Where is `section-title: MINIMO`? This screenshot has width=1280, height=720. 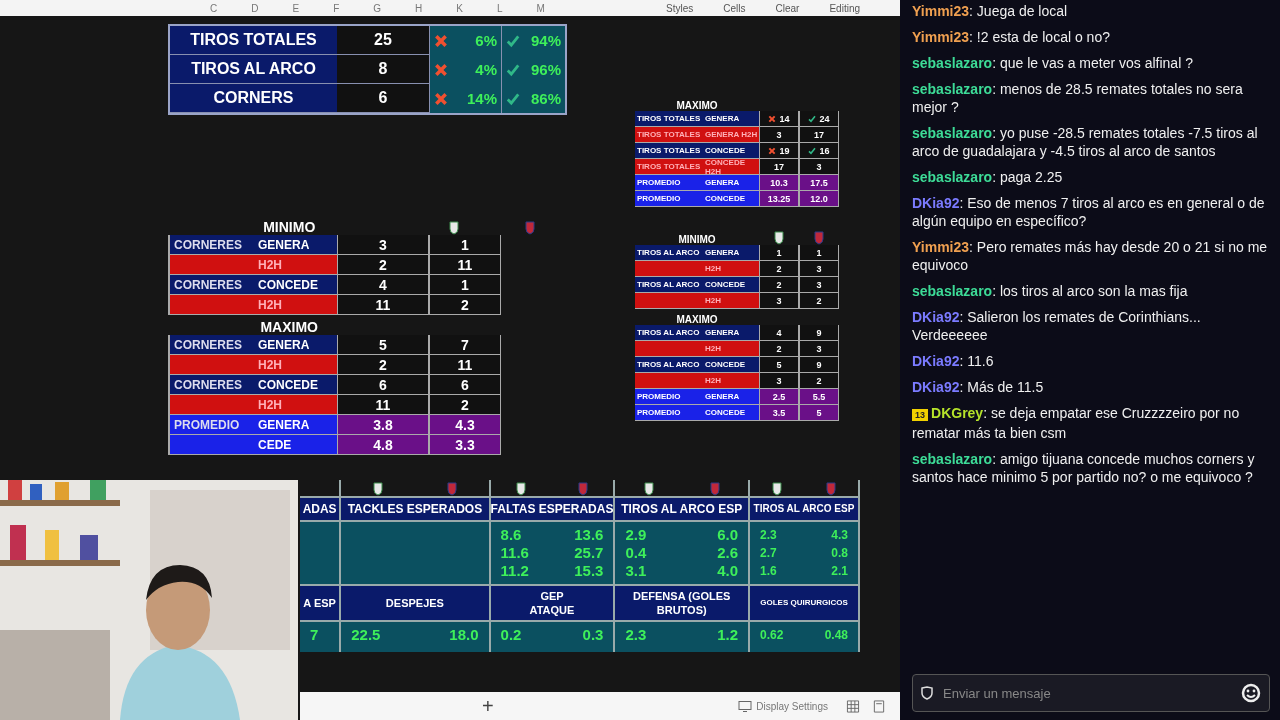 section-title: MINIMO is located at coordinates (289, 227).